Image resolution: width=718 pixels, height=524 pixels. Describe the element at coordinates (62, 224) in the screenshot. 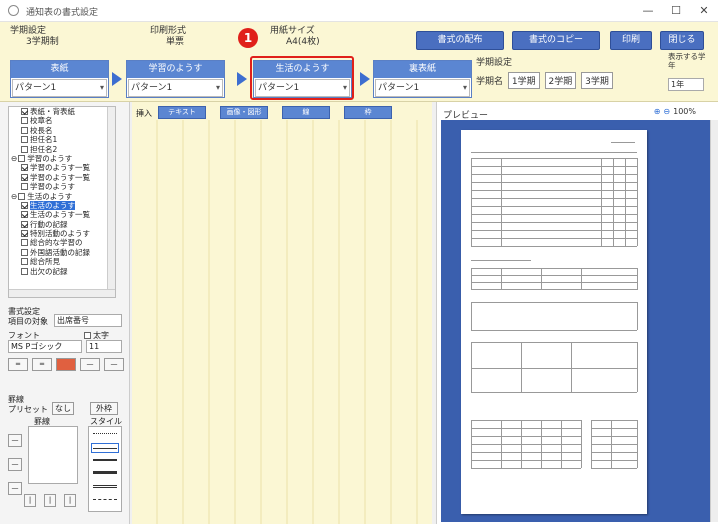

I see `tree-item: 行動の記録` at that location.